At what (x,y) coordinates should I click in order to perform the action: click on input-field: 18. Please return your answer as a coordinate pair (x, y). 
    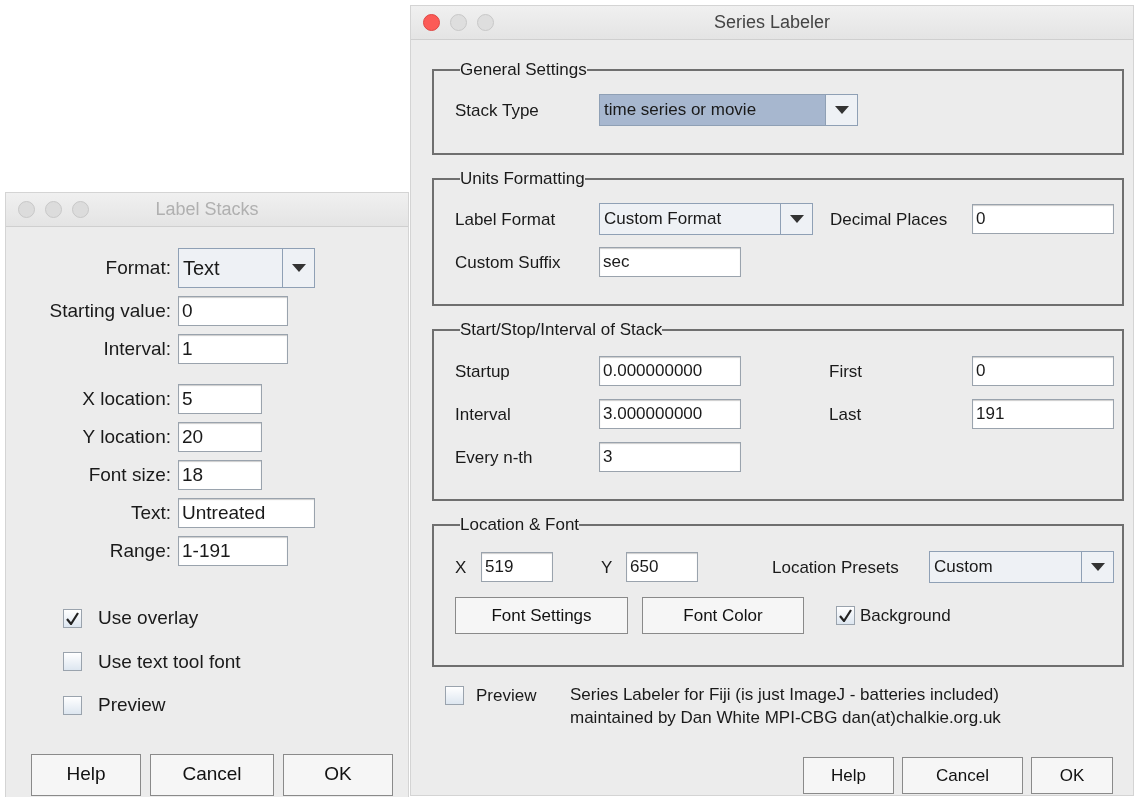
    Looking at the image, I should click on (220, 475).